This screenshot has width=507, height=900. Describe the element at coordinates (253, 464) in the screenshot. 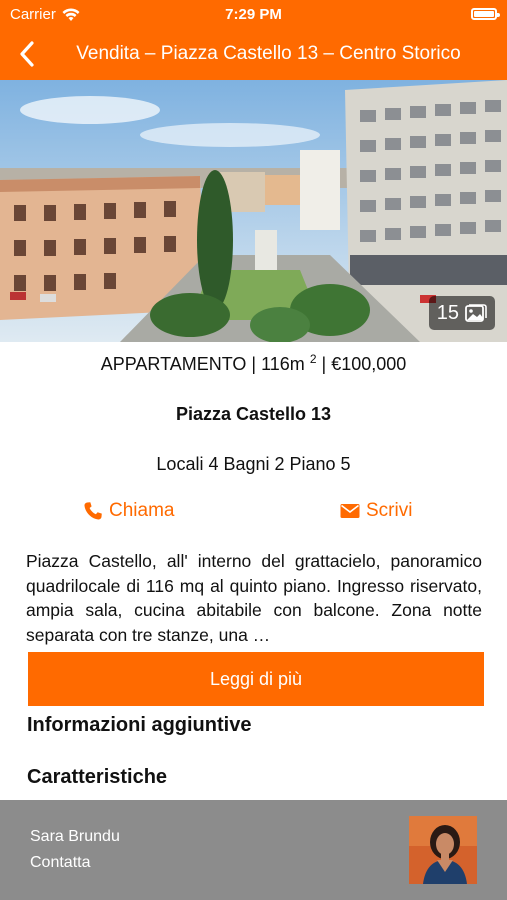

I see `listing-rooms: Locali 4 Bagni 2 Piano 5` at that location.